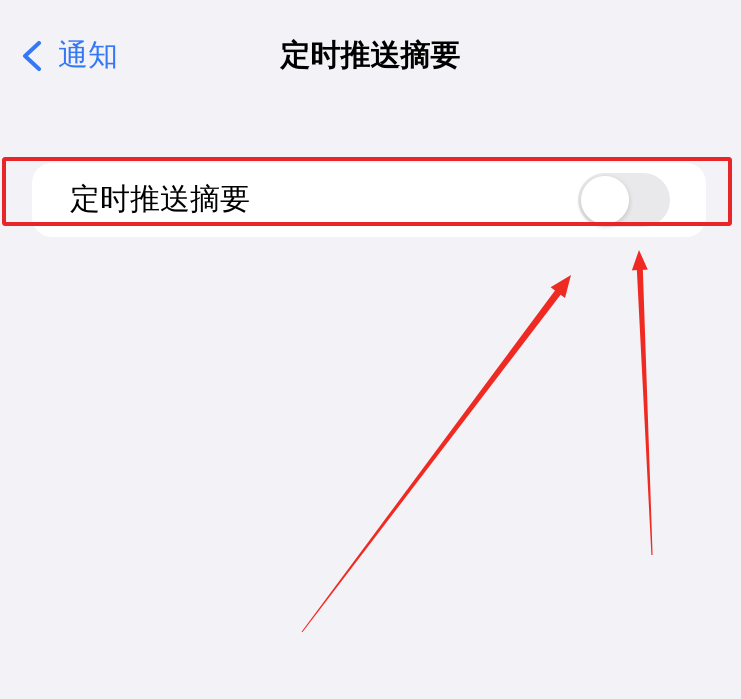  I want to click on page-title: 定时推送摘要, so click(370, 56).